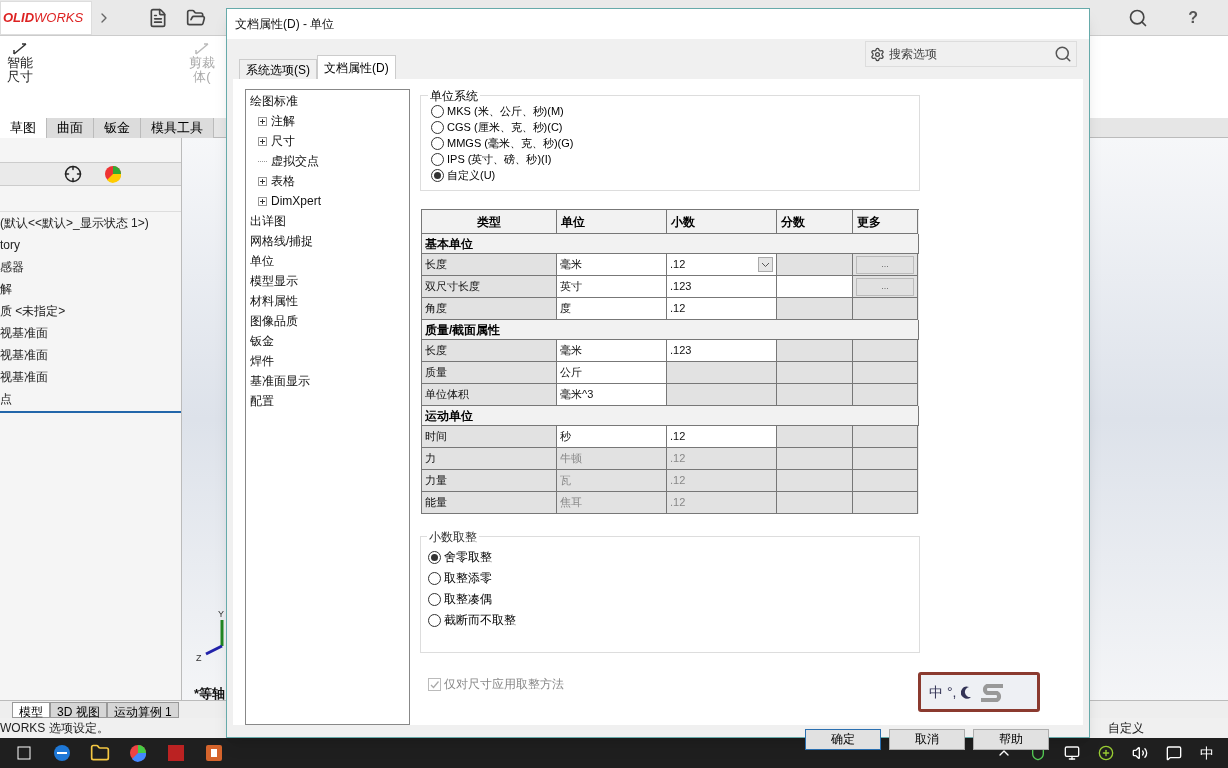 Image resolution: width=1228 pixels, height=768 pixels. What do you see at coordinates (283, 141) in the screenshot?
I see `tree-item: 尺寸` at bounding box center [283, 141].